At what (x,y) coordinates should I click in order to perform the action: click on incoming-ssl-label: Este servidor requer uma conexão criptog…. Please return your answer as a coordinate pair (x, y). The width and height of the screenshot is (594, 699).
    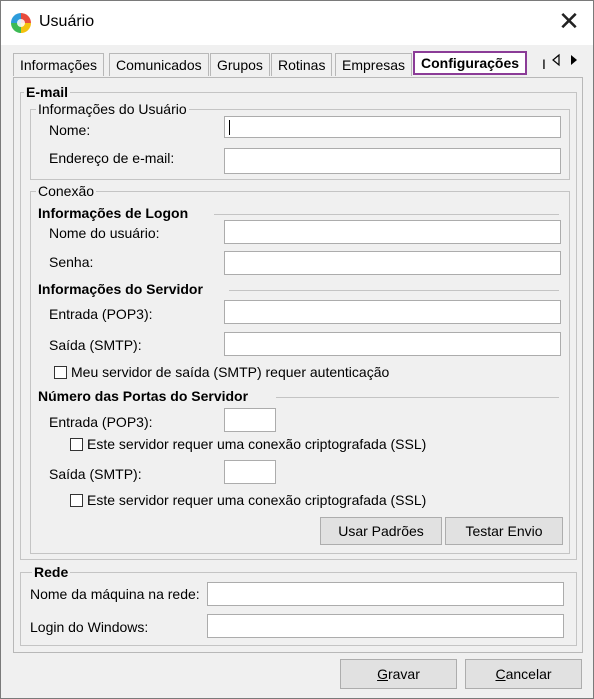
    Looking at the image, I should click on (257, 444).